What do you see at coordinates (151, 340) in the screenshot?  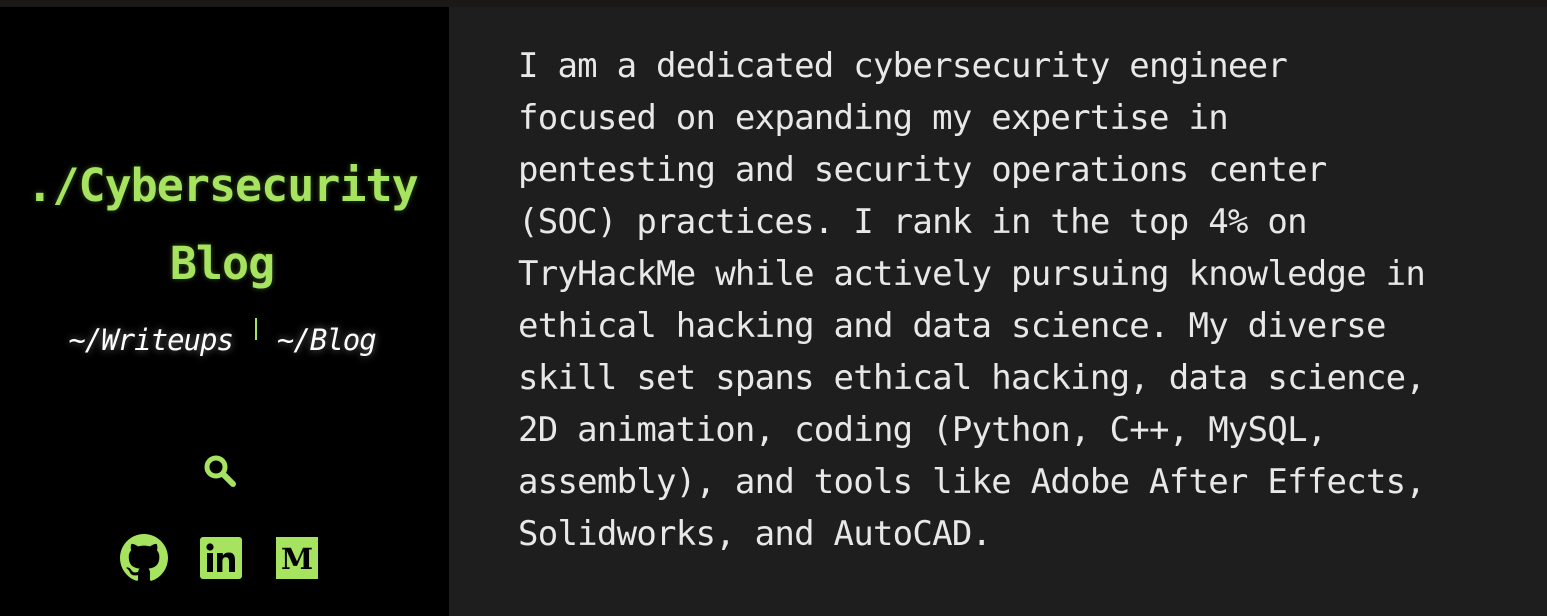 I see `nav-link-writeups: ~/Writeups` at bounding box center [151, 340].